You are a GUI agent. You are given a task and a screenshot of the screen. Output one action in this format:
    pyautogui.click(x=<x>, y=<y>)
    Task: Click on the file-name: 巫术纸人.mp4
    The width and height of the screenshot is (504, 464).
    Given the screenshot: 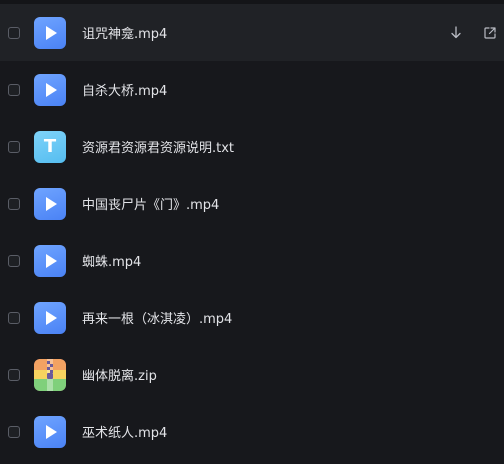 What is the action you would take?
    pyautogui.click(x=124, y=431)
    